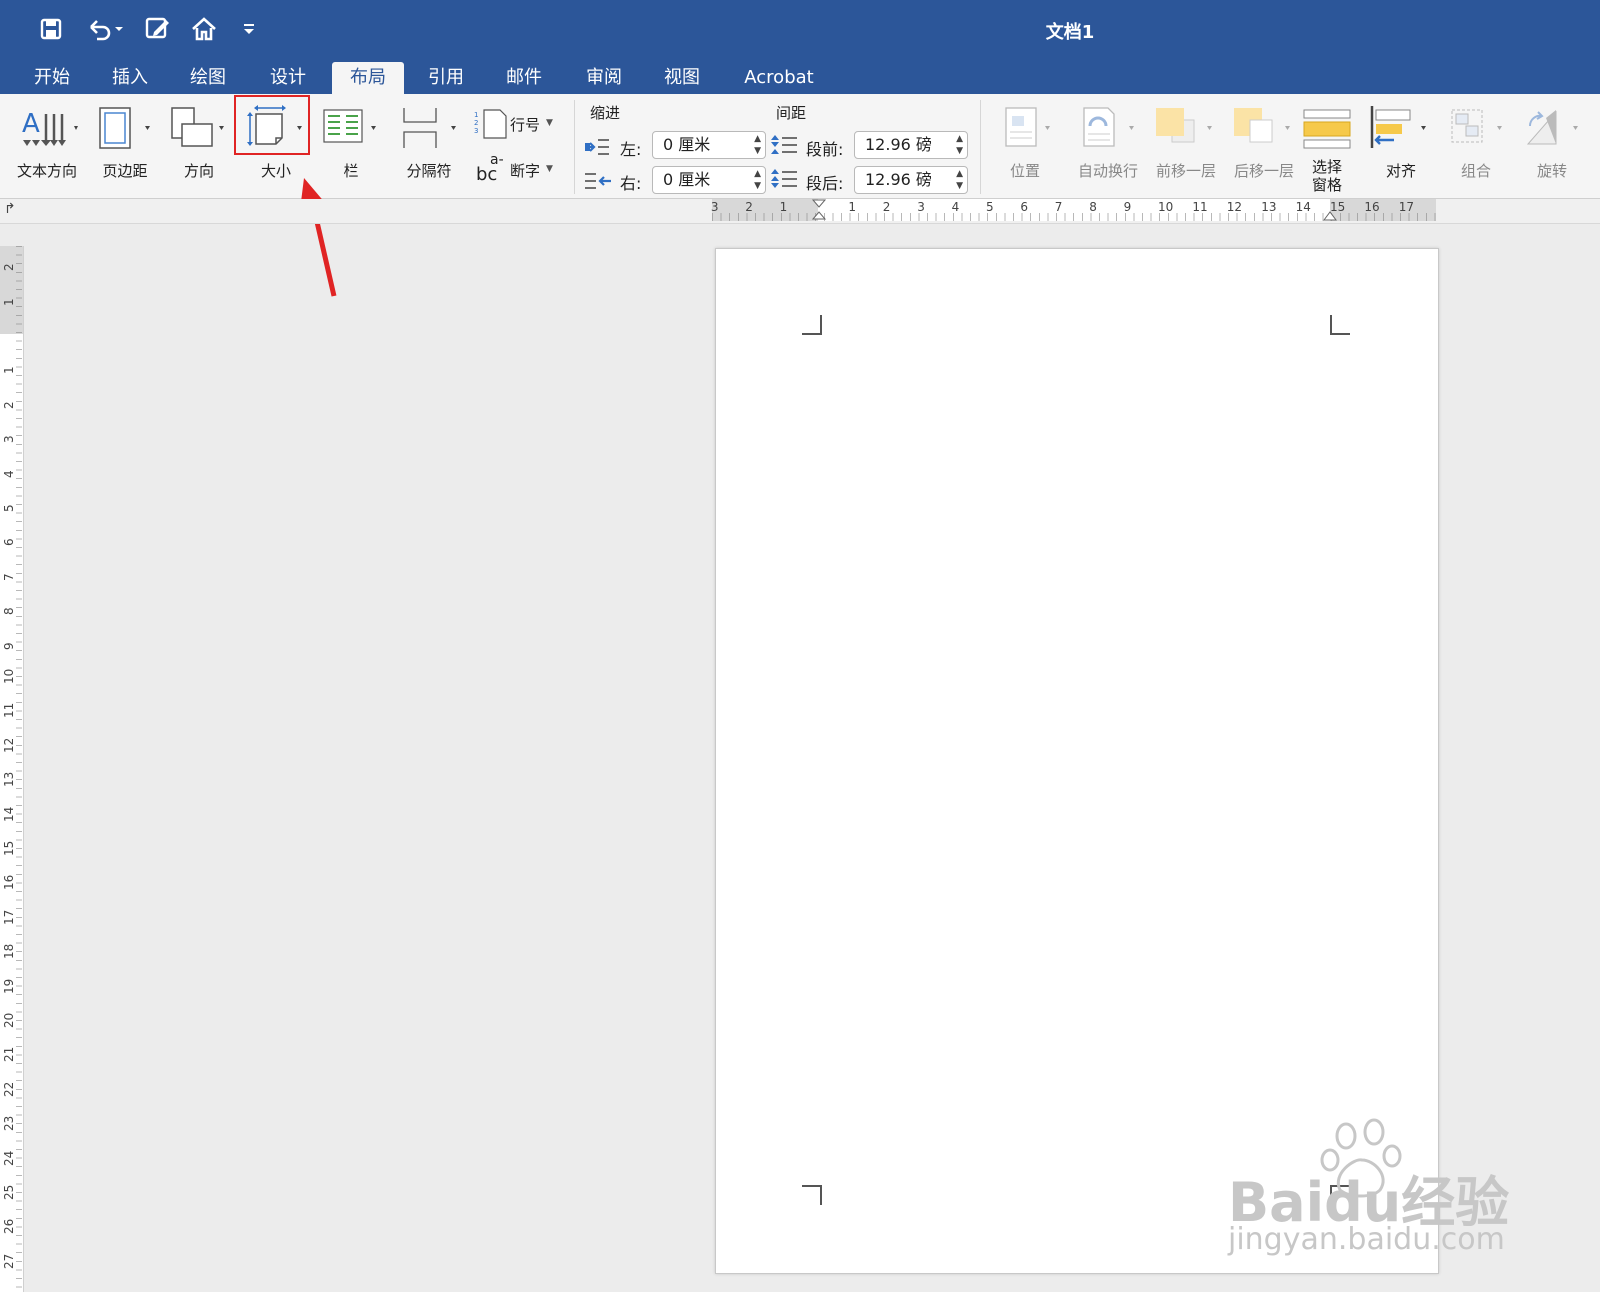 The image size is (1600, 1292). Describe the element at coordinates (825, 149) in the screenshot. I see `spacing-before-label: 段前:` at that location.